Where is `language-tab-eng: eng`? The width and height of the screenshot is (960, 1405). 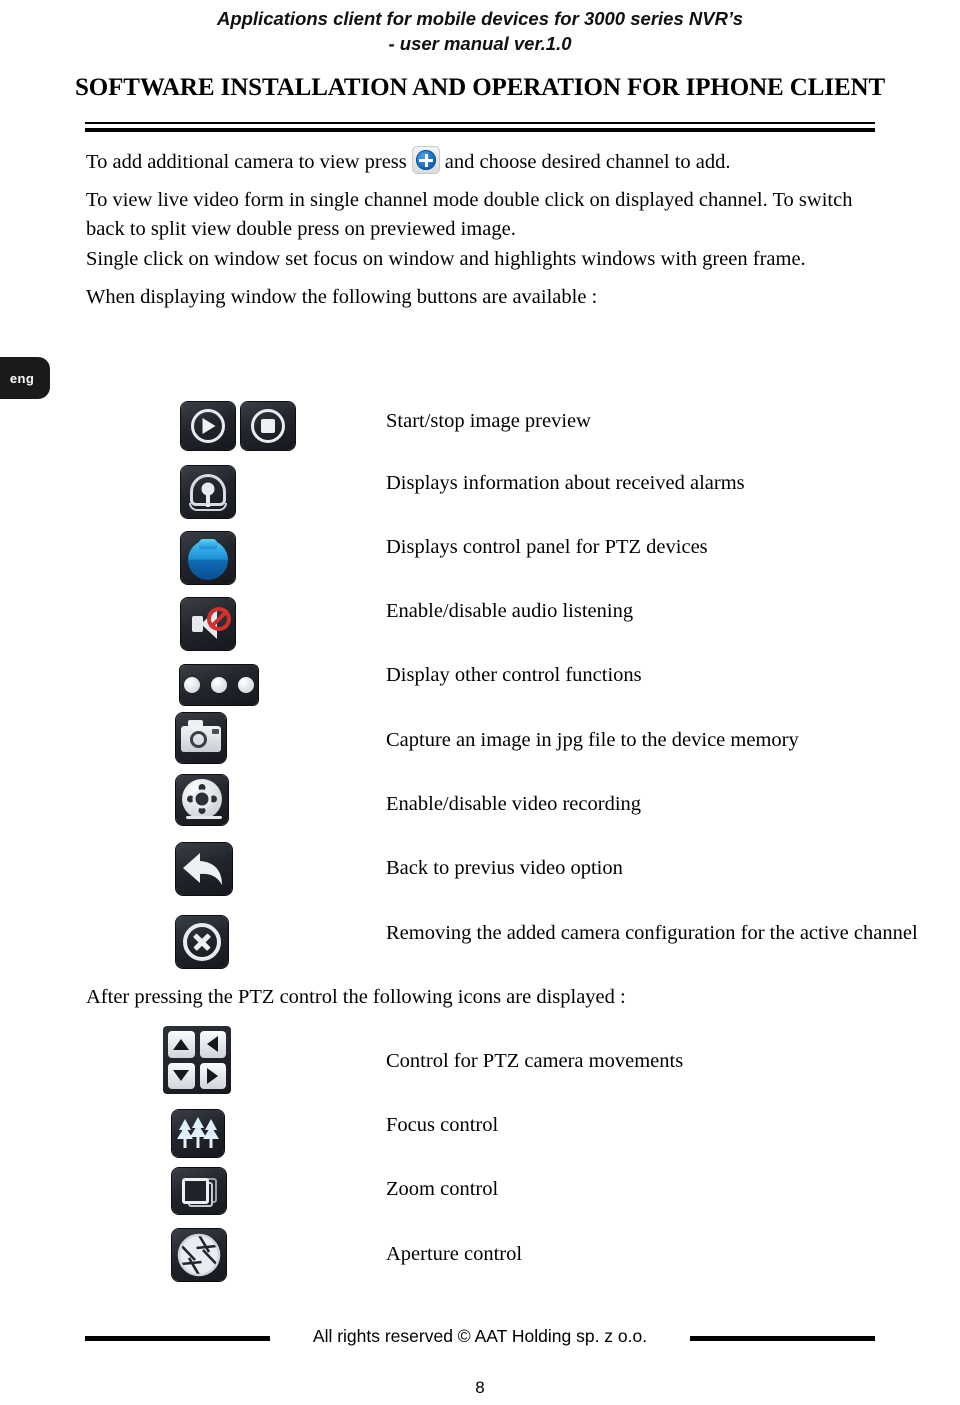 language-tab-eng: eng is located at coordinates (25, 378).